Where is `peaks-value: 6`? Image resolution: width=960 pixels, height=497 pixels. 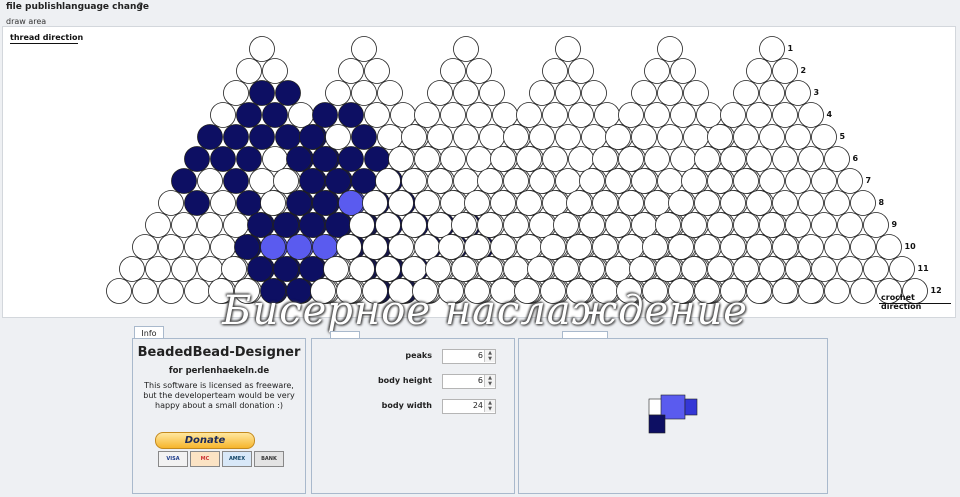 peaks-value: 6 is located at coordinates (480, 355).